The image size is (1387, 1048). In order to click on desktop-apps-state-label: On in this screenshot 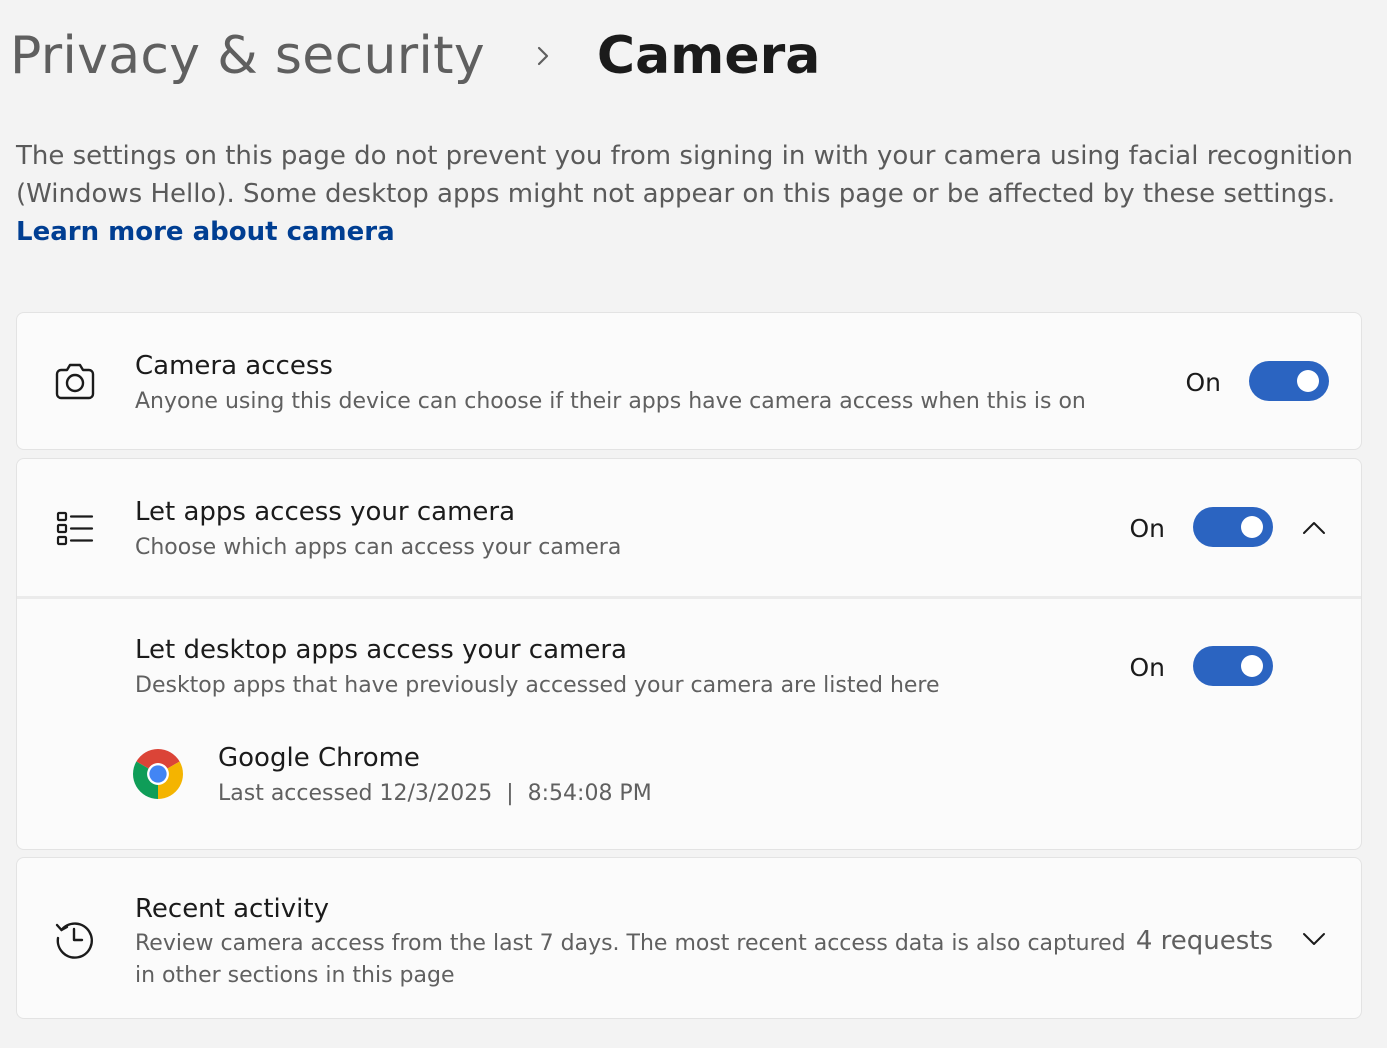, I will do `click(1147, 667)`.